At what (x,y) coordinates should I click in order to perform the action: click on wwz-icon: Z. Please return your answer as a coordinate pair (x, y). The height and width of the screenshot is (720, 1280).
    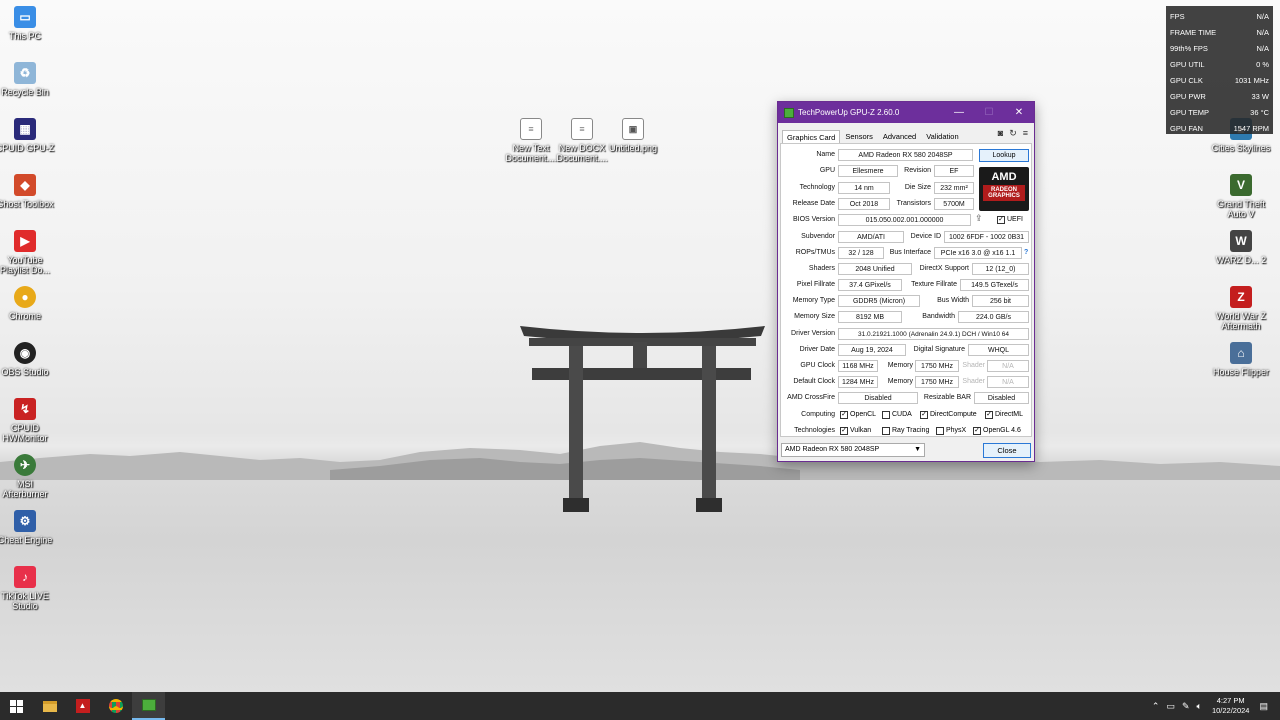
    Looking at the image, I should click on (1241, 297).